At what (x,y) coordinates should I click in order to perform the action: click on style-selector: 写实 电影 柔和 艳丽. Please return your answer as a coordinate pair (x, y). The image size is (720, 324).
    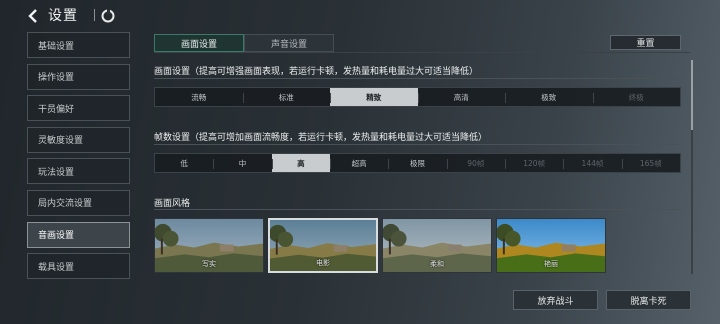
    Looking at the image, I should click on (382, 245).